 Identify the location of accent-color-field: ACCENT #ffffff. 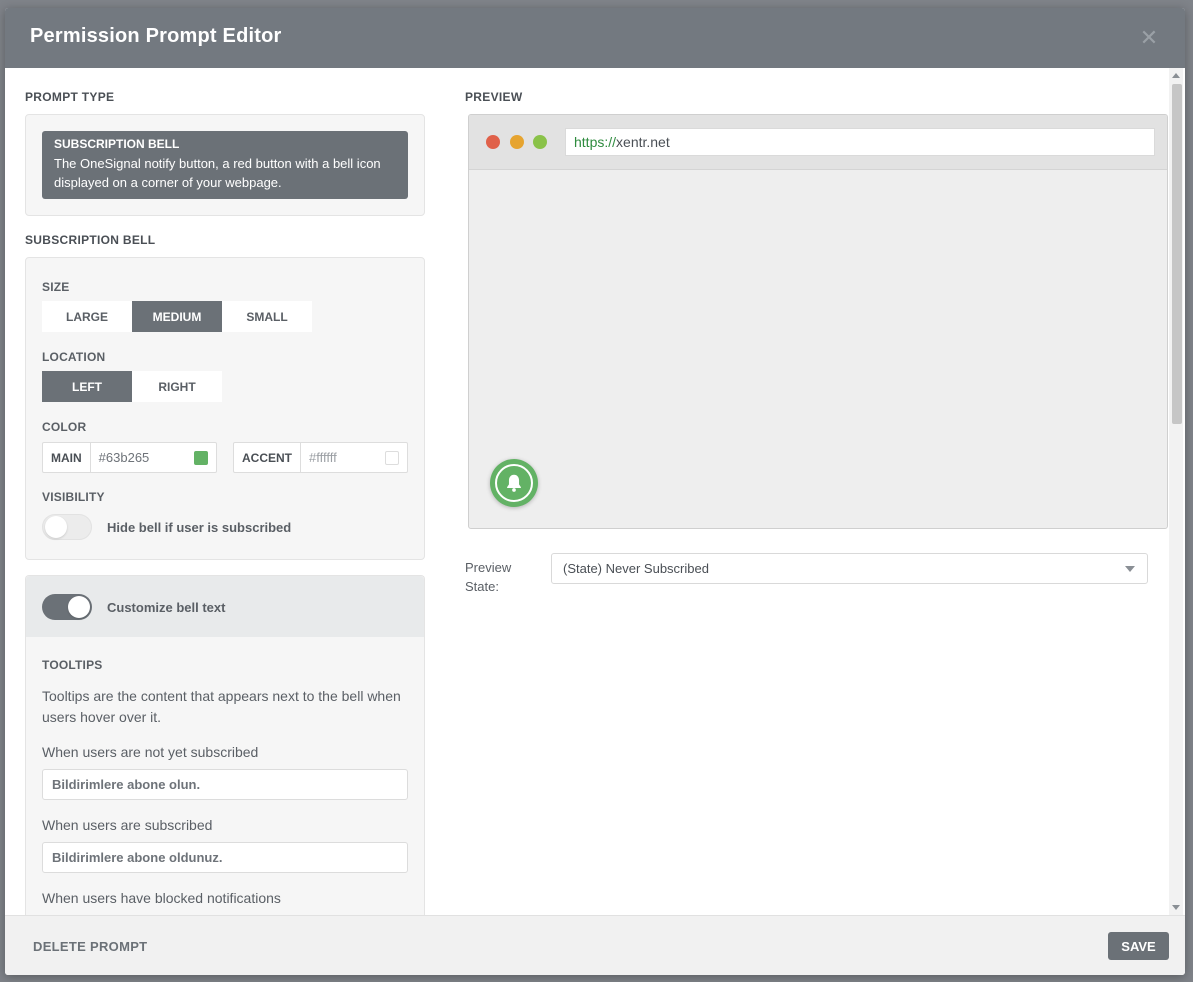
(320, 457).